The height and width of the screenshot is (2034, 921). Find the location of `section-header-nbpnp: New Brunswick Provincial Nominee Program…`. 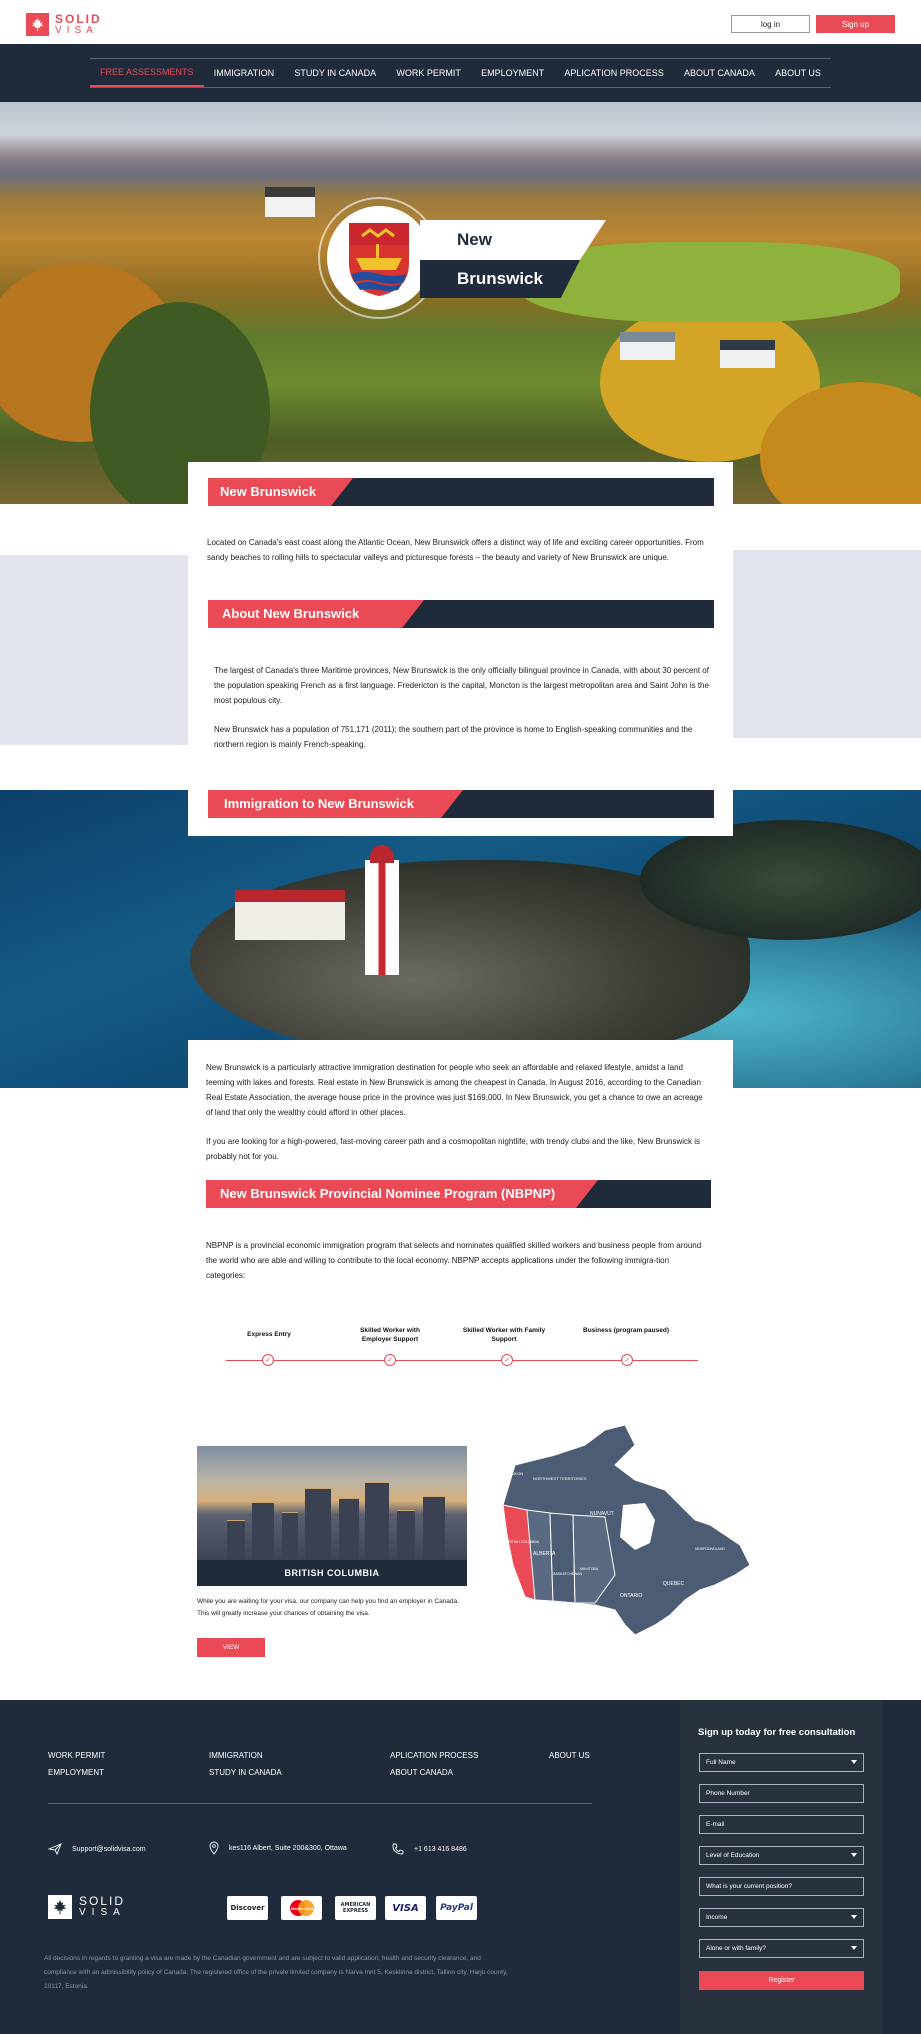

section-header-nbpnp: New Brunswick Provincial Nominee Program… is located at coordinates (458, 1194).